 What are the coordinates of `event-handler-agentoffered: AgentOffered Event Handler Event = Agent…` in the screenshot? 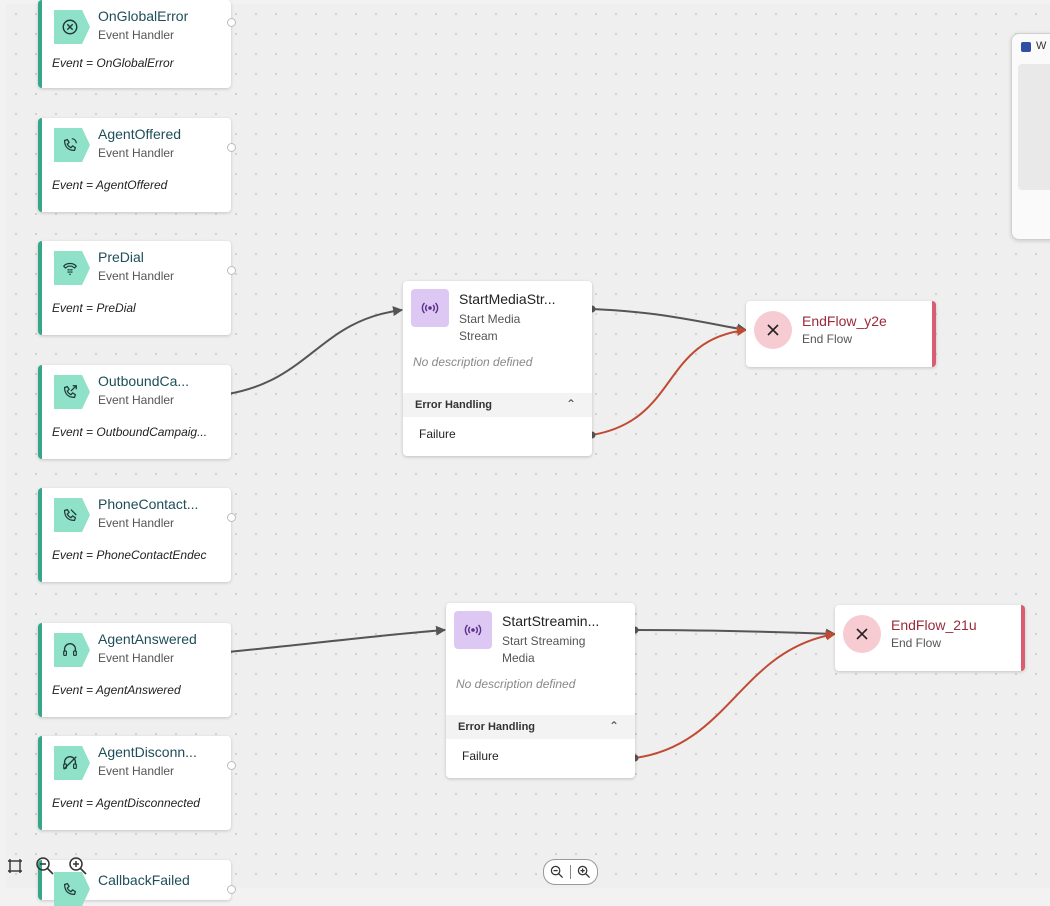 It's located at (137, 165).